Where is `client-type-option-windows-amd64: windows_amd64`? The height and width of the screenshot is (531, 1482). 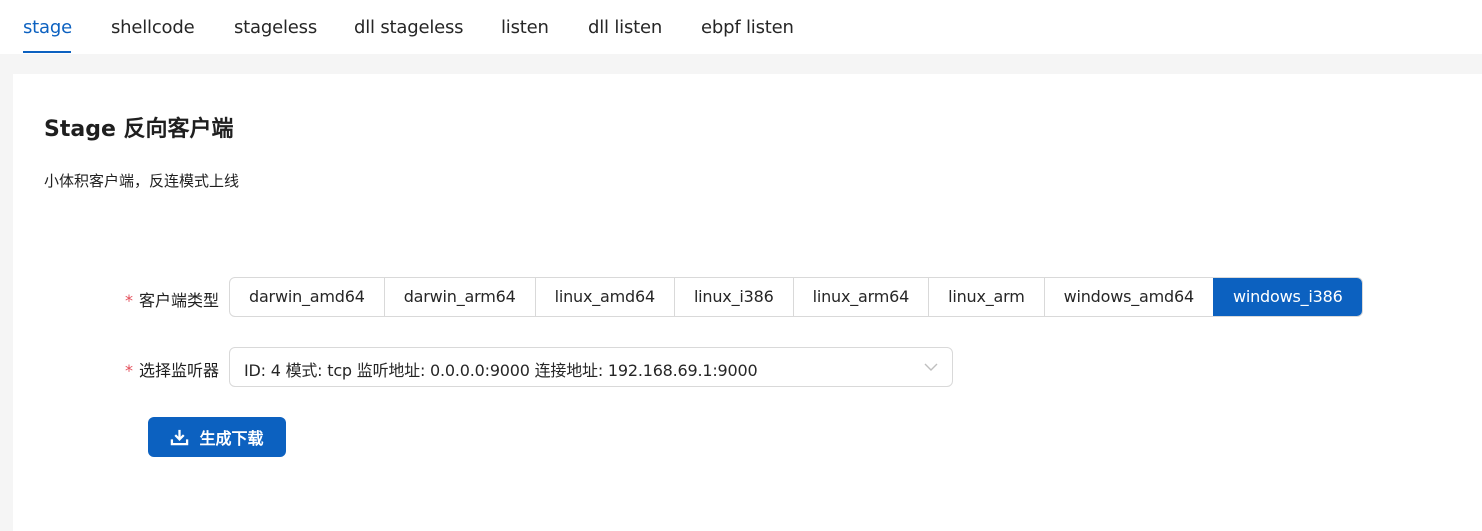
client-type-option-windows-amd64: windows_amd64 is located at coordinates (1128, 297).